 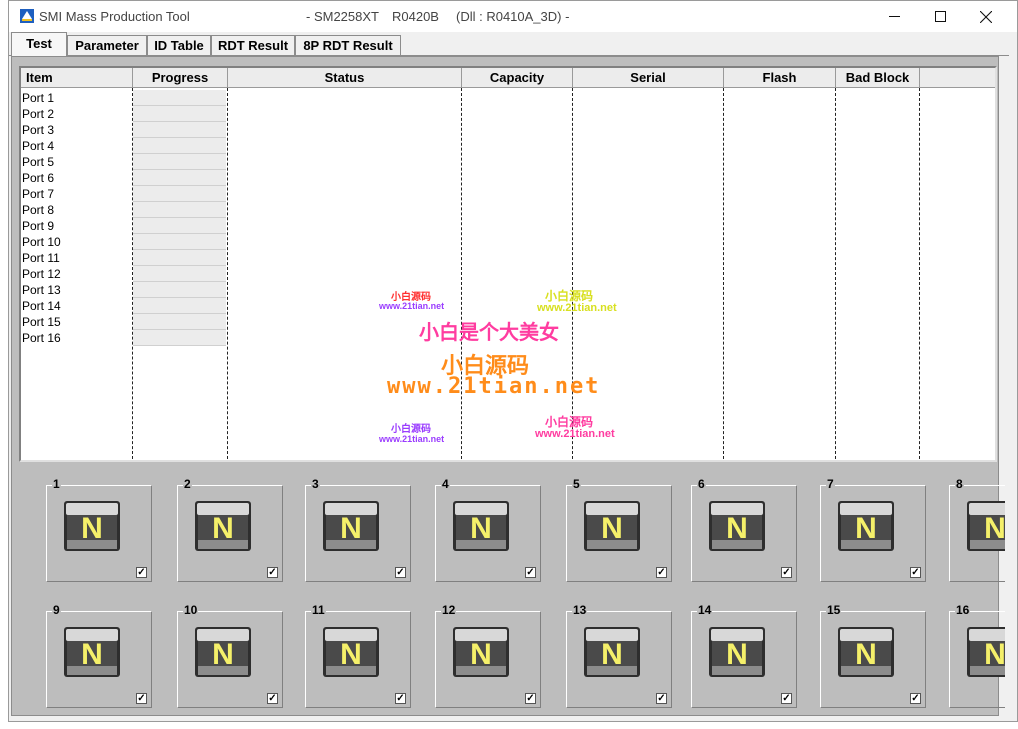 I want to click on slot-number-label: 6, so click(x=701, y=484).